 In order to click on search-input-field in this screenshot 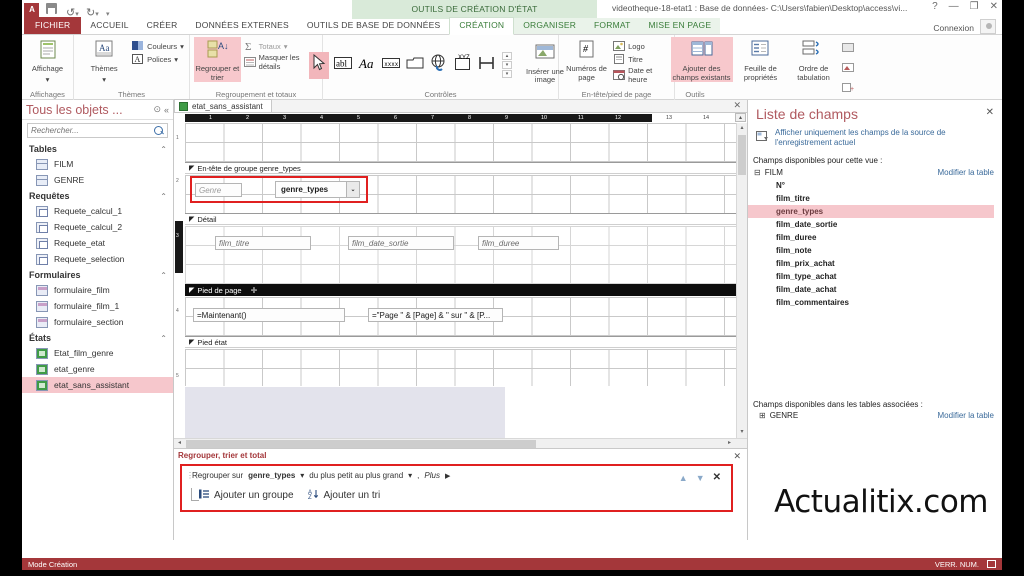, I will do `click(97, 130)`.